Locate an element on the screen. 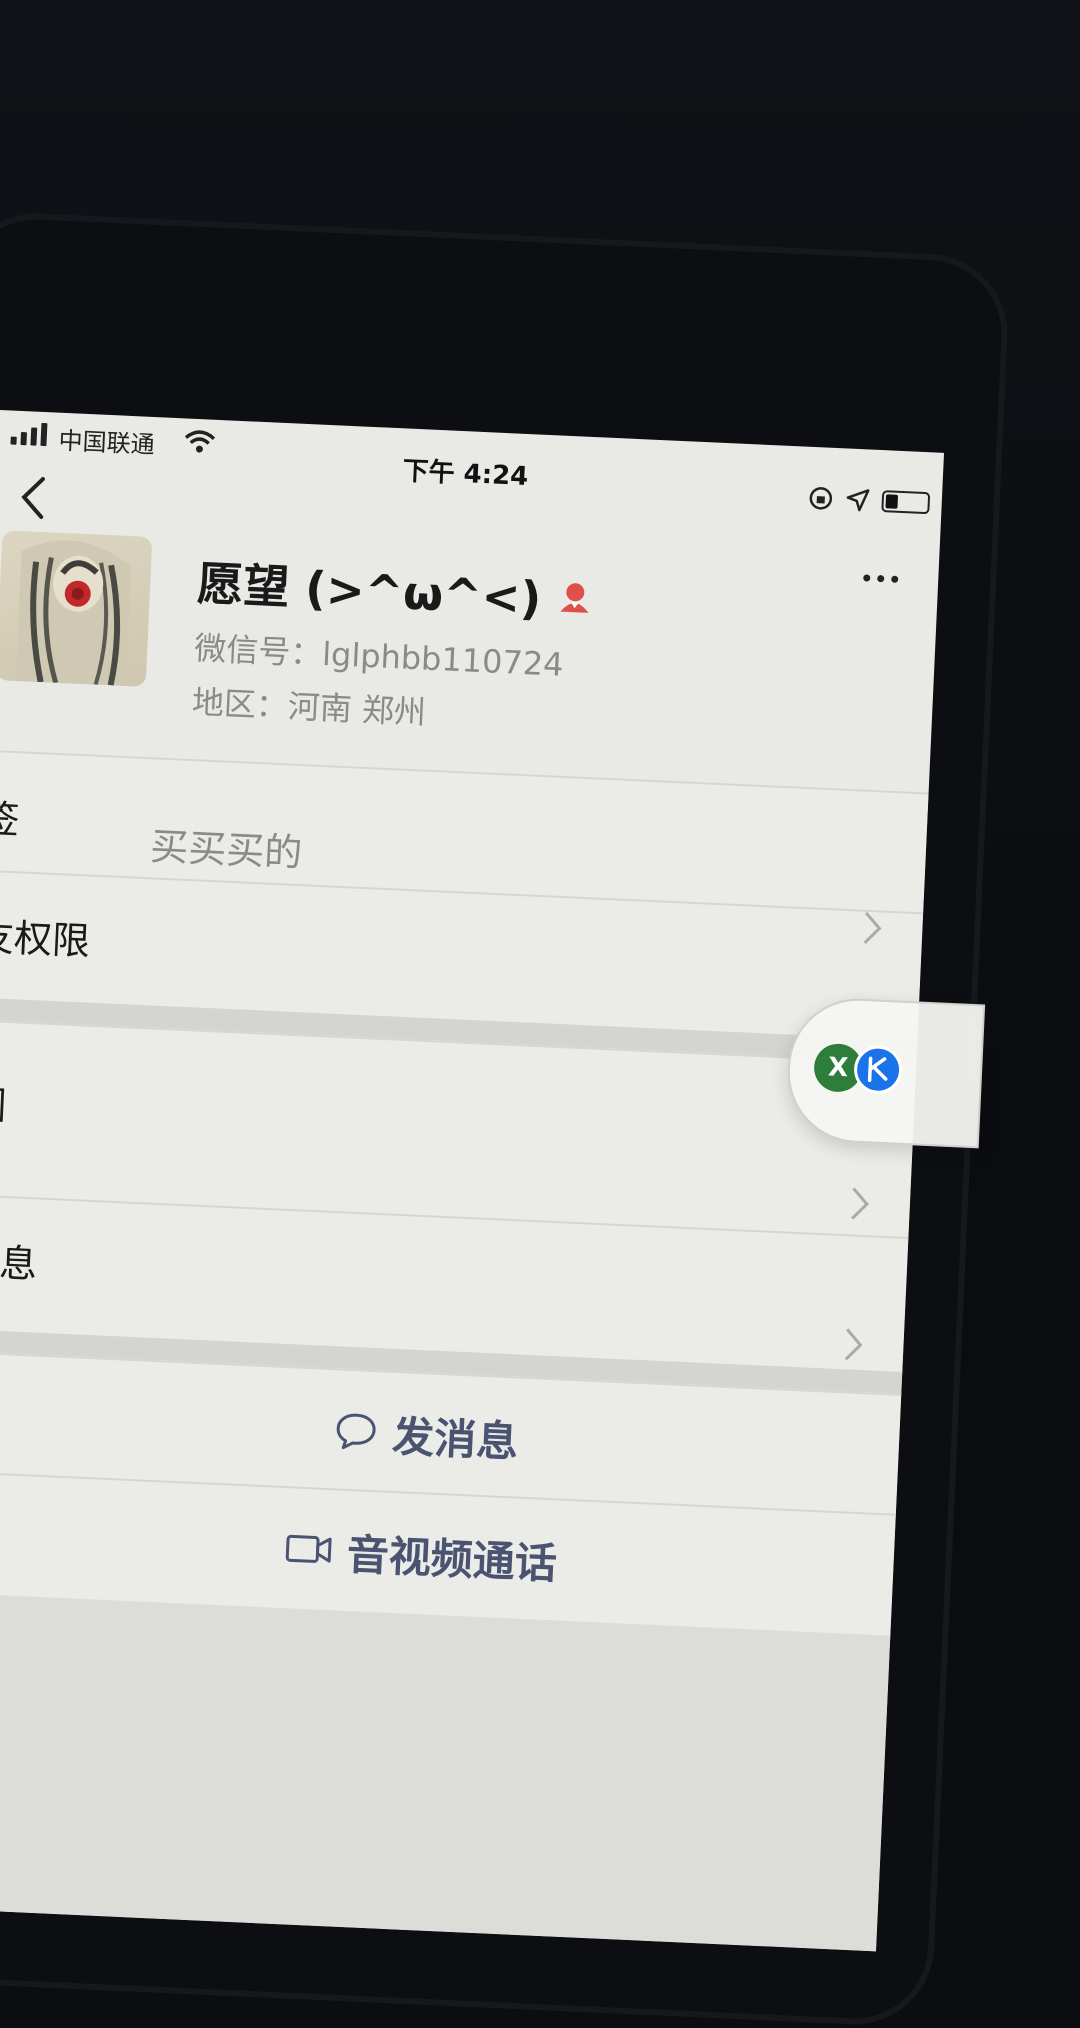  wechat-id: 微信号：lglphbb110724 is located at coordinates (379, 656).